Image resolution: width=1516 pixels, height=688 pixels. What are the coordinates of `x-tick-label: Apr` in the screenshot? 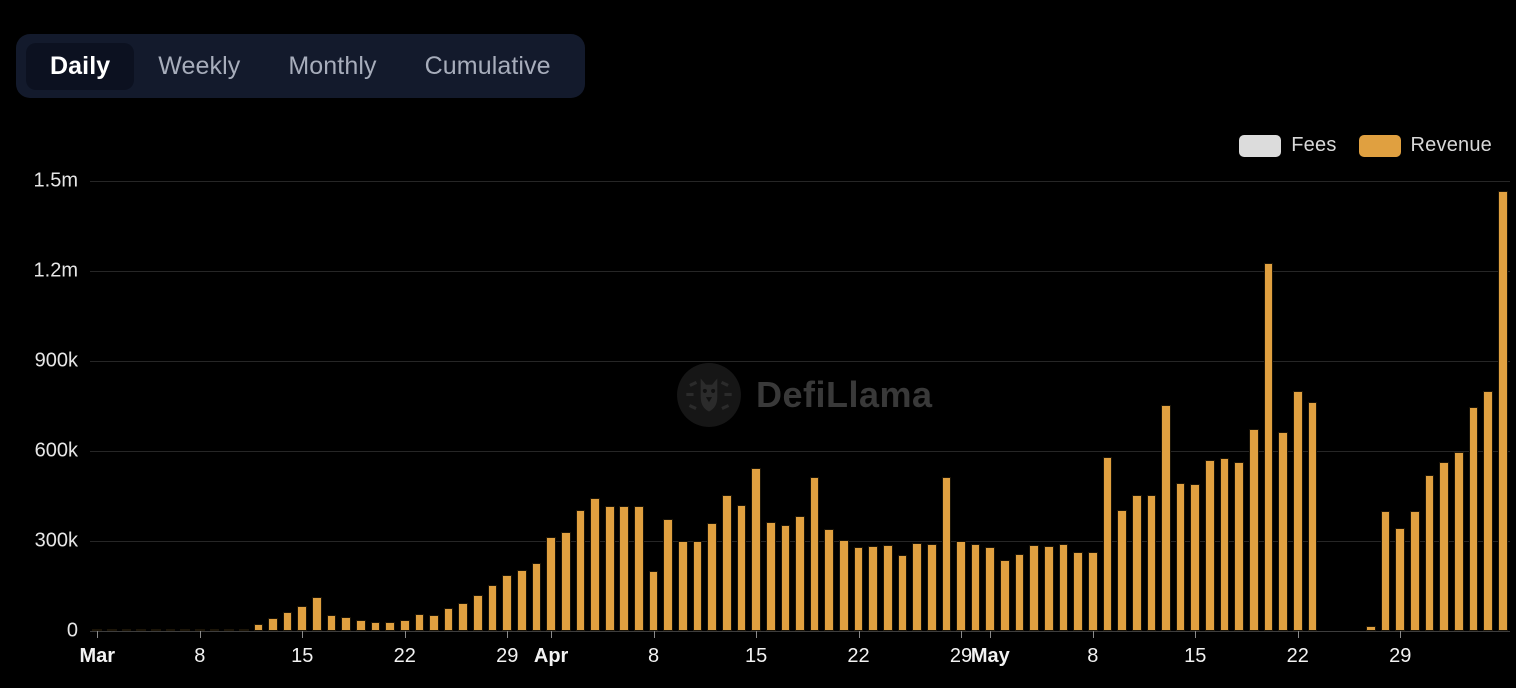 It's located at (551, 656).